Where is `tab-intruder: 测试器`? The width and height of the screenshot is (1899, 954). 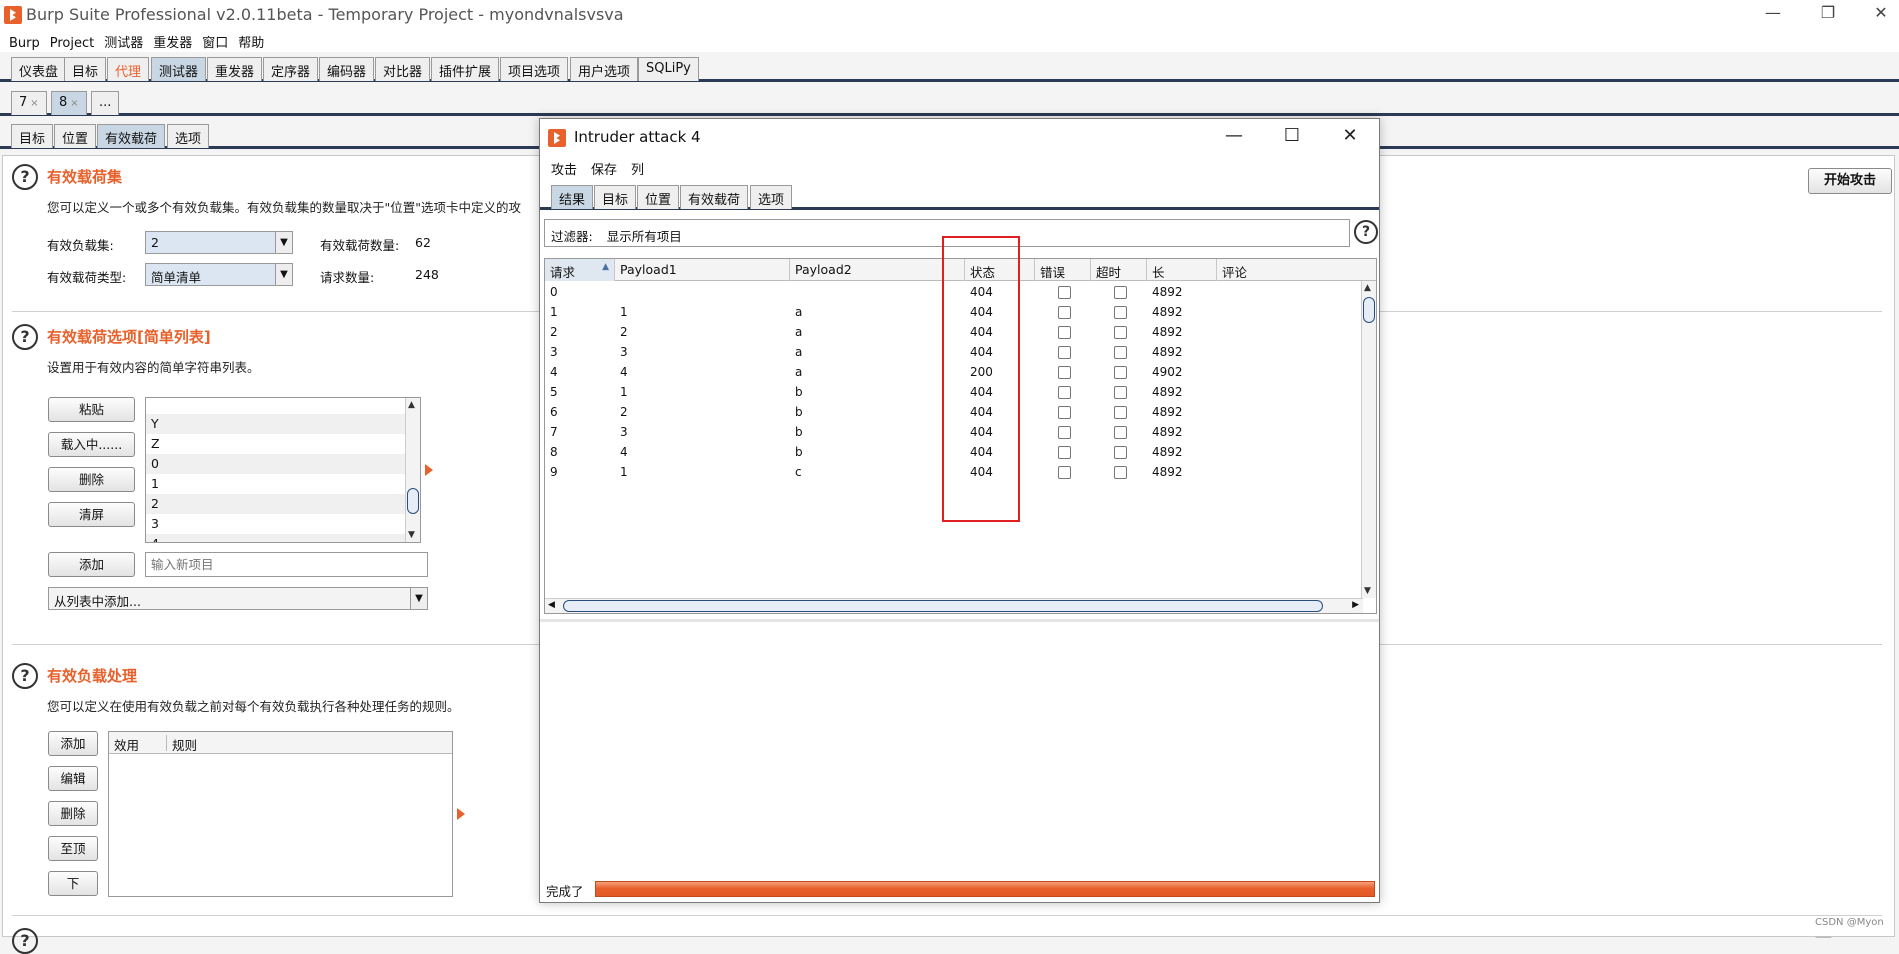
tab-intruder: 测试器 is located at coordinates (179, 69).